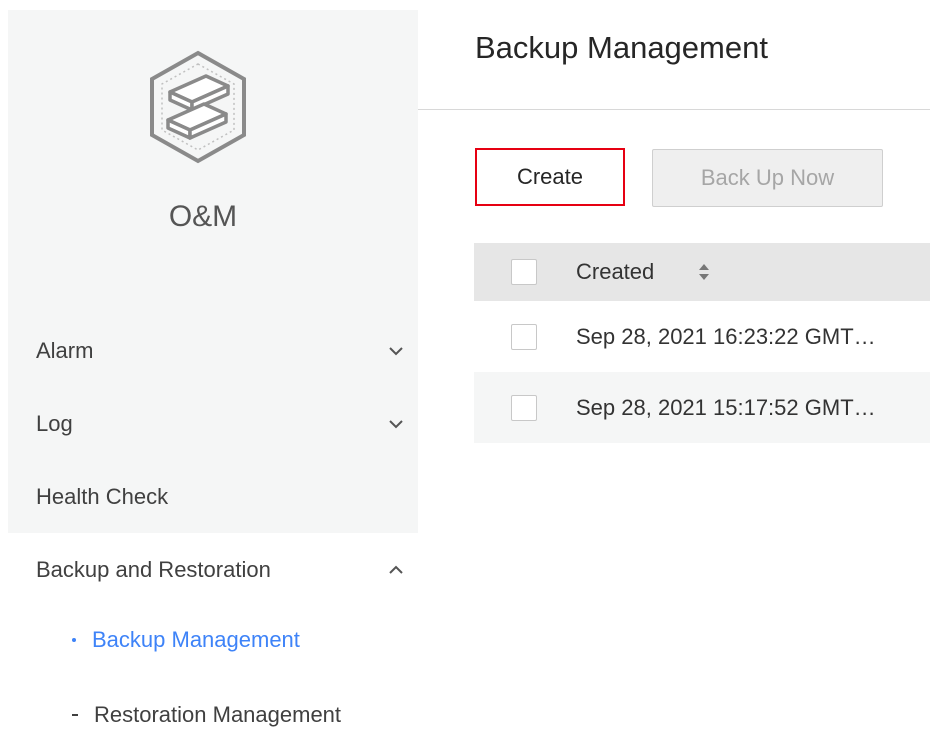  I want to click on sidebar-item-label: Alarm, so click(65, 350).